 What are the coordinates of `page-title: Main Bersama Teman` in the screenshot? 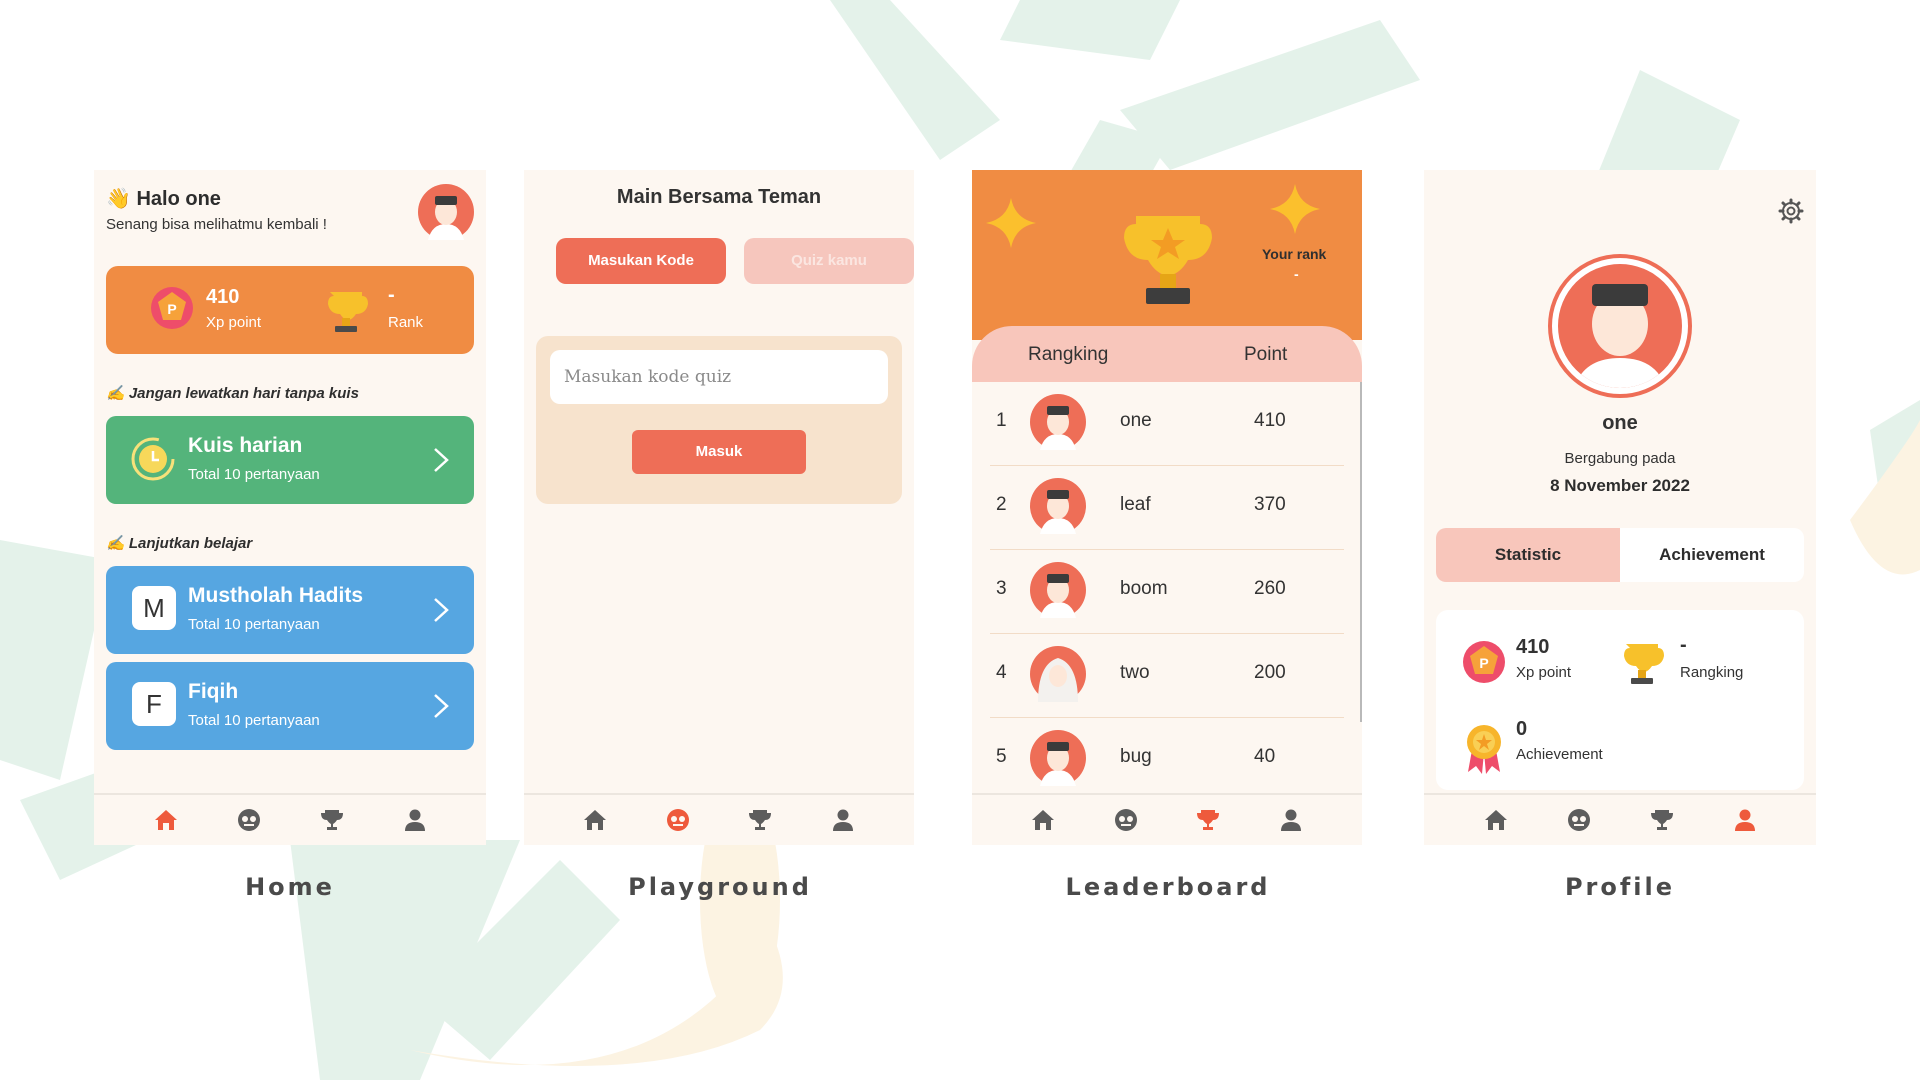 It's located at (719, 197).